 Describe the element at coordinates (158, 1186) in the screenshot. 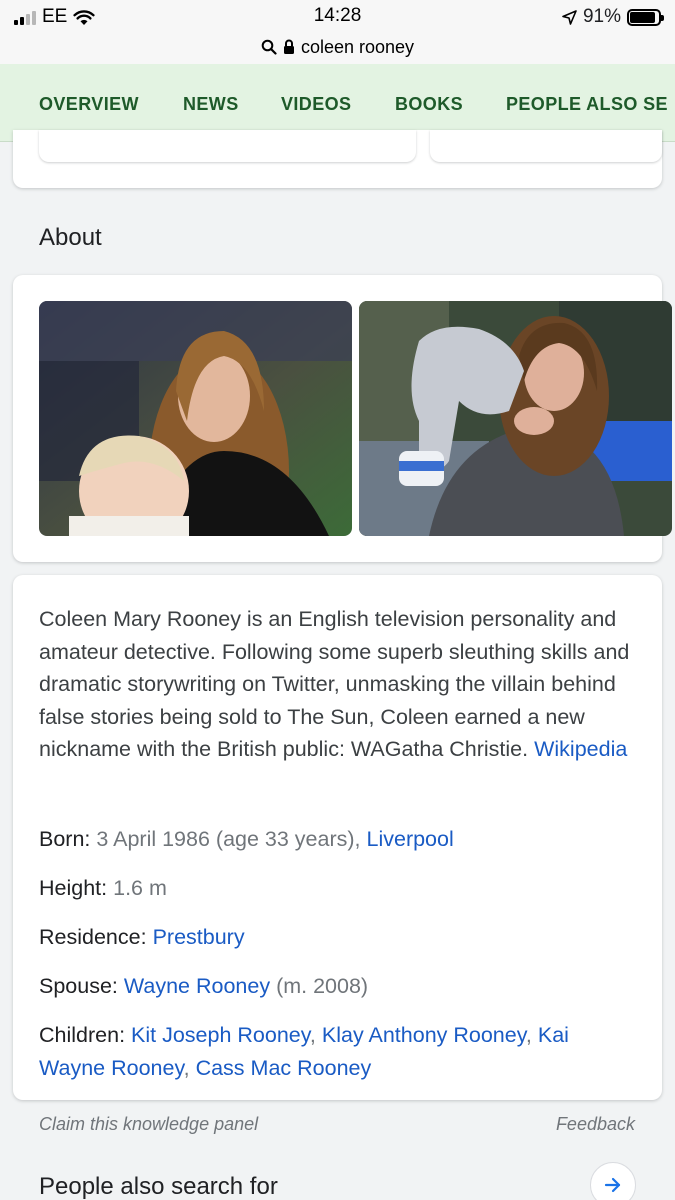

I see `people-also-search-heading: People also search for` at that location.